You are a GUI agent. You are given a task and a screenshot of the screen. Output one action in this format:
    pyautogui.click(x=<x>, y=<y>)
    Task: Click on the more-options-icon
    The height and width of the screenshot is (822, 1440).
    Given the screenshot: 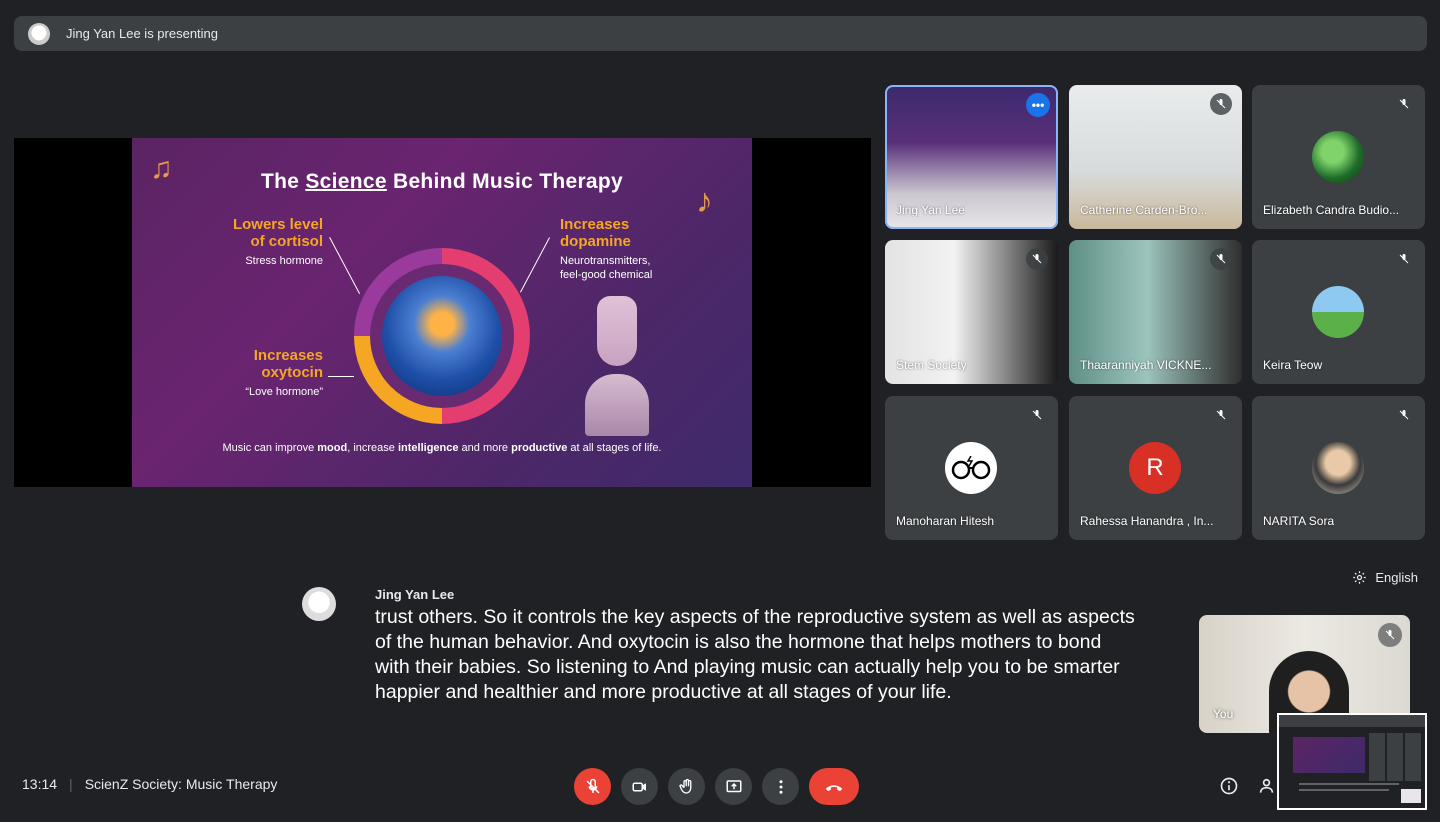 What is the action you would take?
    pyautogui.click(x=780, y=786)
    